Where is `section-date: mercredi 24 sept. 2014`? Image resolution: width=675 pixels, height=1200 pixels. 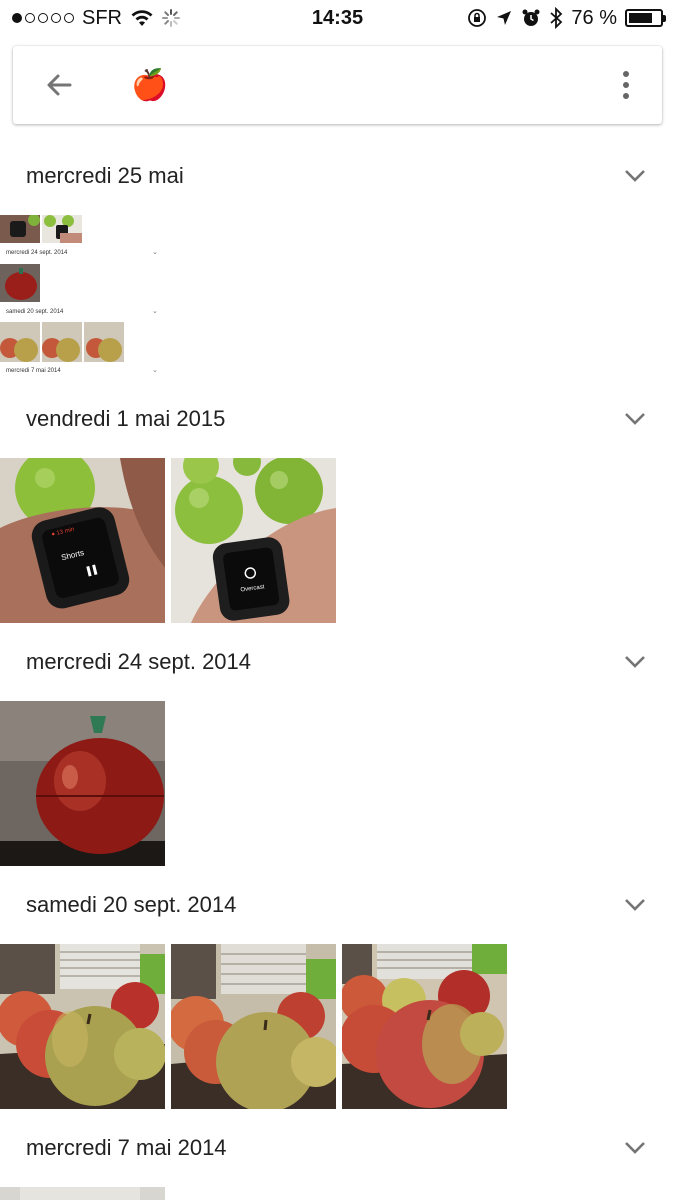 section-date: mercredi 24 sept. 2014 is located at coordinates (139, 661).